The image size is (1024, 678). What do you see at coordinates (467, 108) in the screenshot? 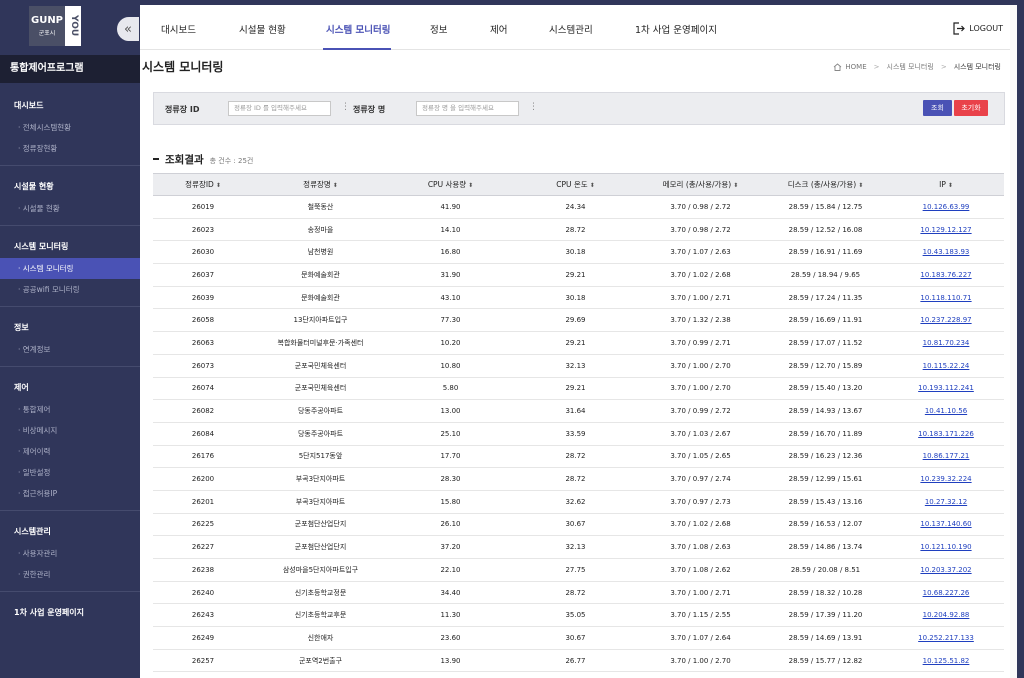
I see `station-name-input: 정류장 명 을 입력해주세요` at bounding box center [467, 108].